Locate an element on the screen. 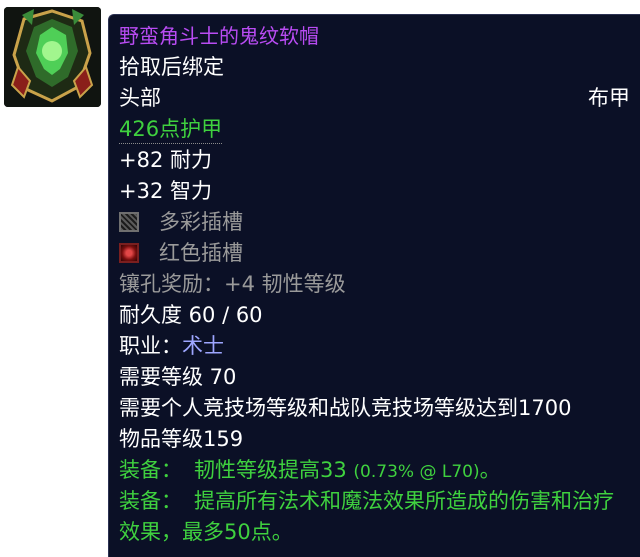 This screenshot has height=557, width=640. equip-effect-text: 韧性等级提高33 is located at coordinates (270, 470).